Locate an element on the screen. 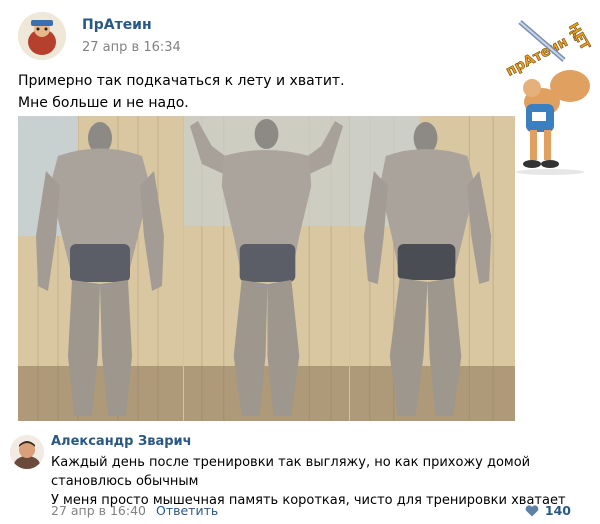  post-timestamp: 27 апр в 16:34 is located at coordinates (131, 48).